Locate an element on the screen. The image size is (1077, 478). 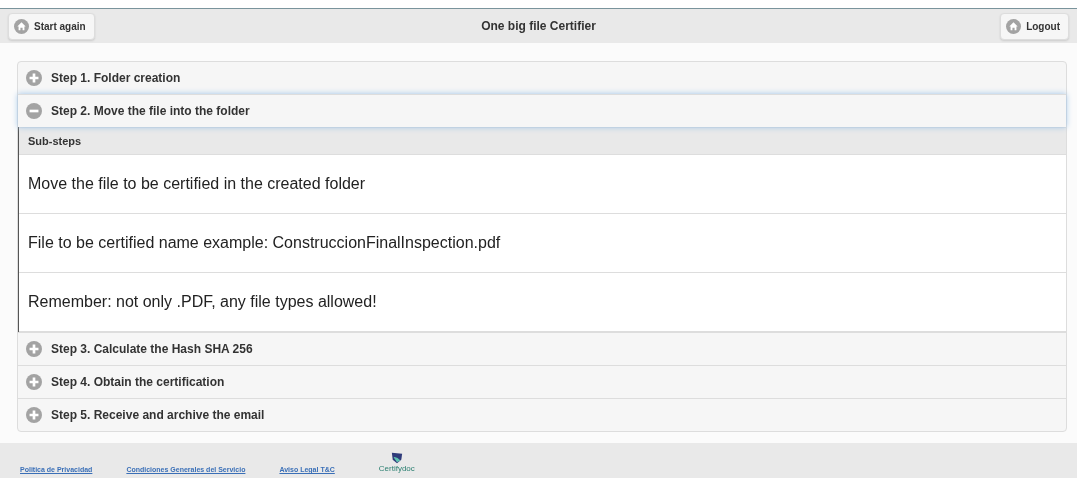
step-header: Step 3. Calculate the Hash SHA 256 is located at coordinates (542, 348).